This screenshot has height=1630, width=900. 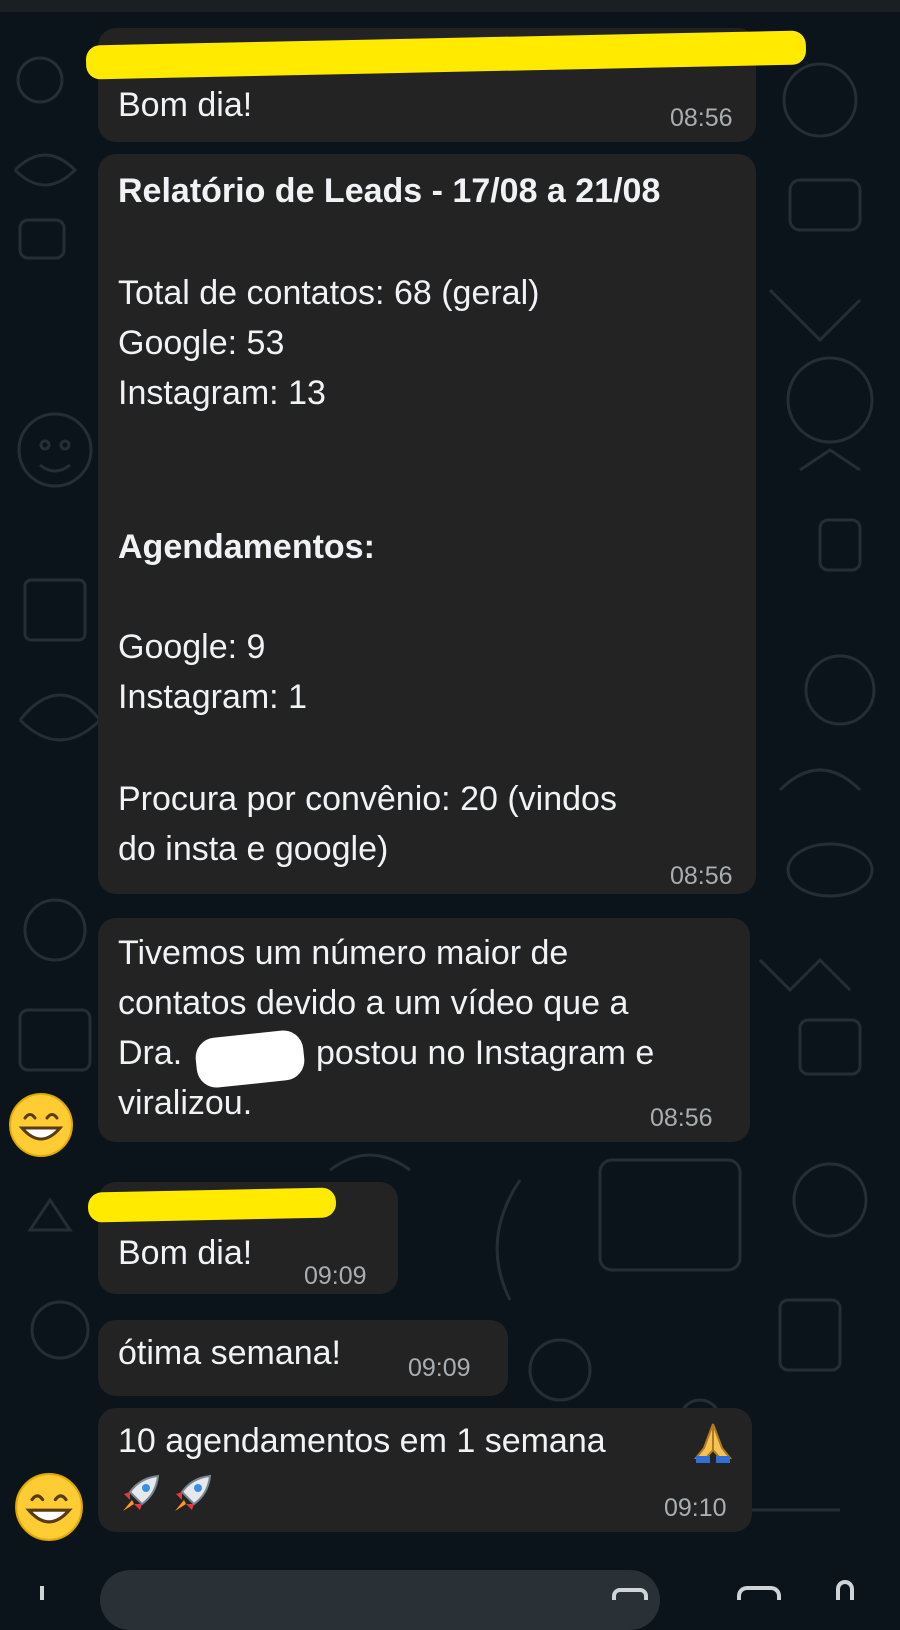 I want to click on message-bubble: ótima semana! 09:09, so click(x=303, y=1358).